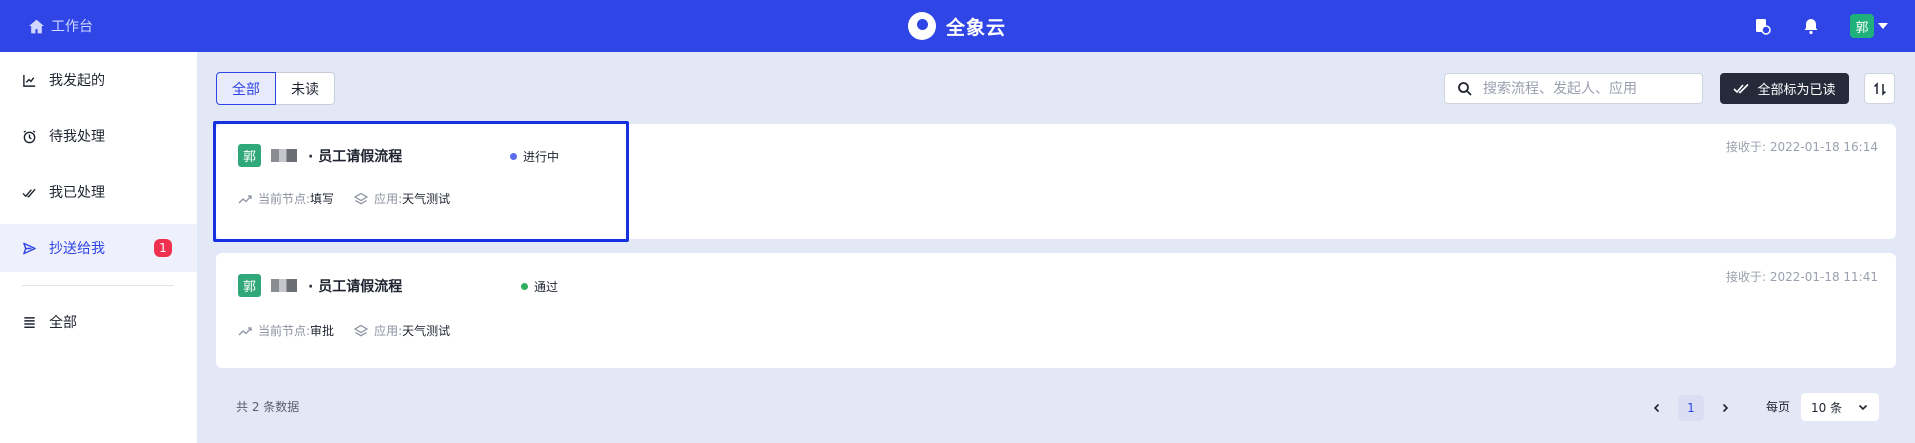 This screenshot has height=443, width=1915. I want to click on workbench-link: 工作台, so click(60, 26).